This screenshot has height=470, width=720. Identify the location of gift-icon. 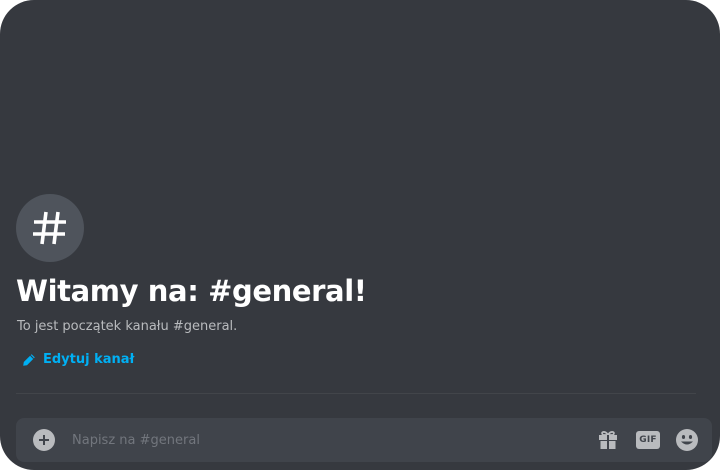
(608, 440).